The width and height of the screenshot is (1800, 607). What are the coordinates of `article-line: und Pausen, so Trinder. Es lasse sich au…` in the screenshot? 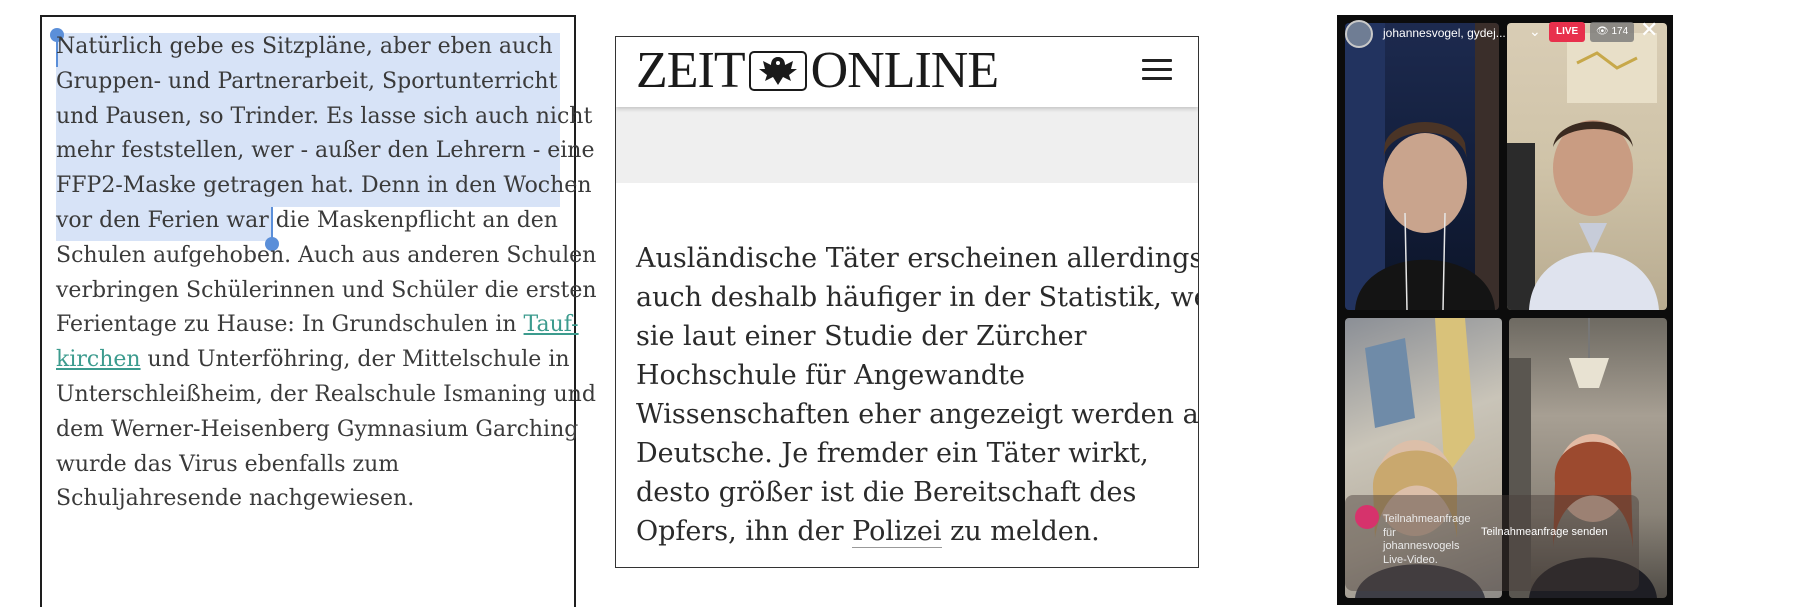 It's located at (324, 116).